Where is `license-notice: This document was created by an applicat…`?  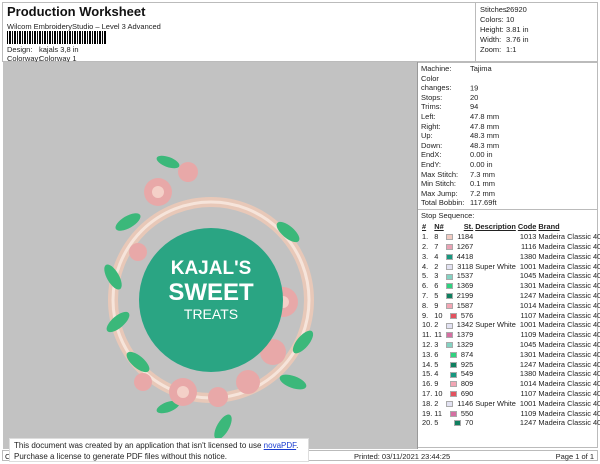
license-notice: This document was created by an applicat… is located at coordinates (159, 450).